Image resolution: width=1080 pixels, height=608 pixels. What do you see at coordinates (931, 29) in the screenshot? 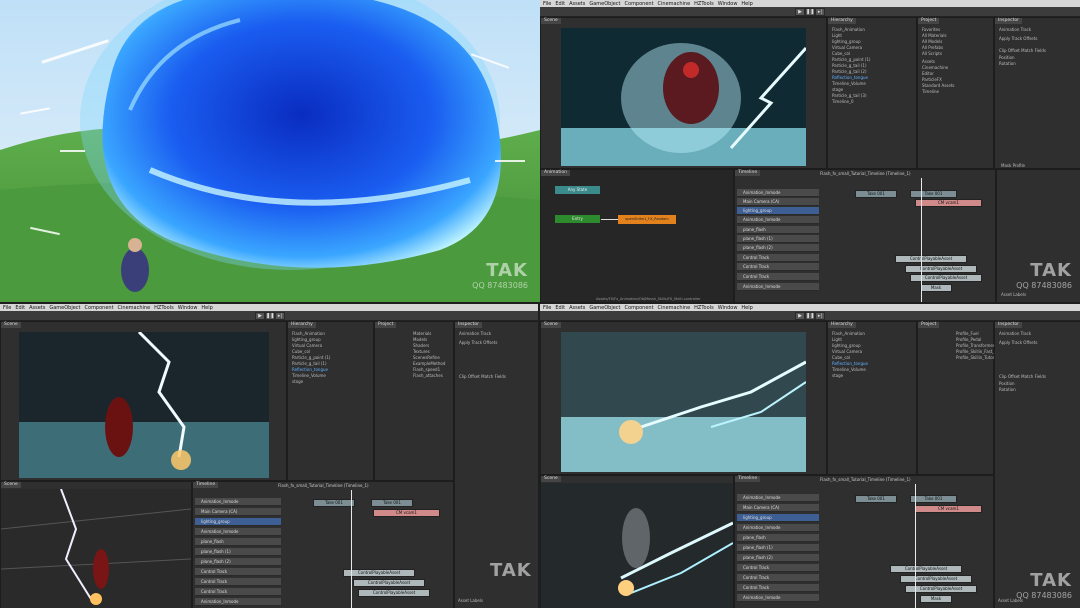
I see `project-item: Favorites` at bounding box center [931, 29].